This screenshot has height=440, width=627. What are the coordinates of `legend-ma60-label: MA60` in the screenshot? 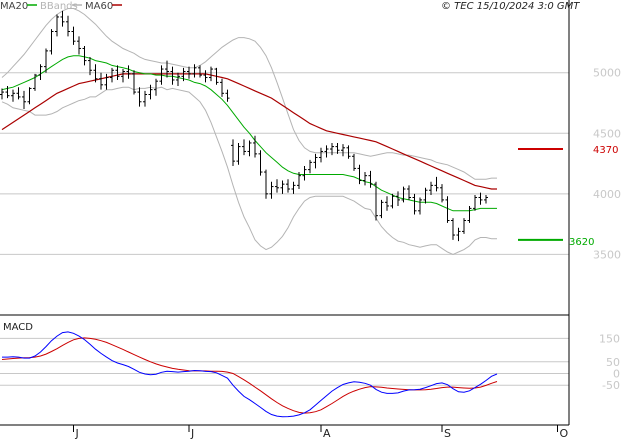 It's located at (99, 6).